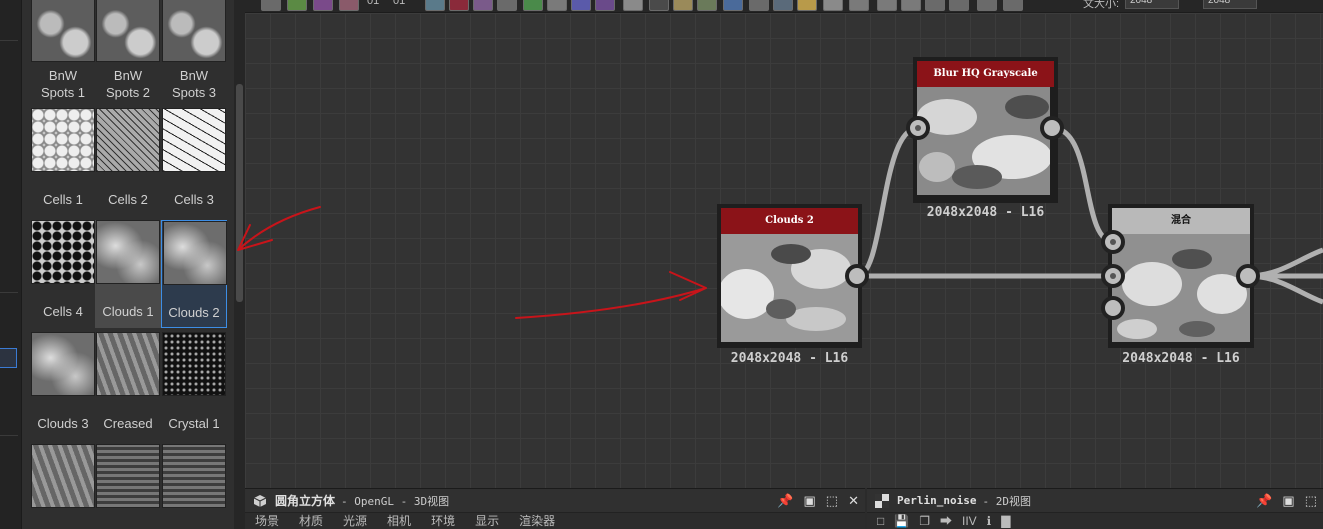 This screenshot has height=529, width=1323. What do you see at coordinates (989, 521) in the screenshot?
I see `info-icon: ℹ` at bounding box center [989, 521].